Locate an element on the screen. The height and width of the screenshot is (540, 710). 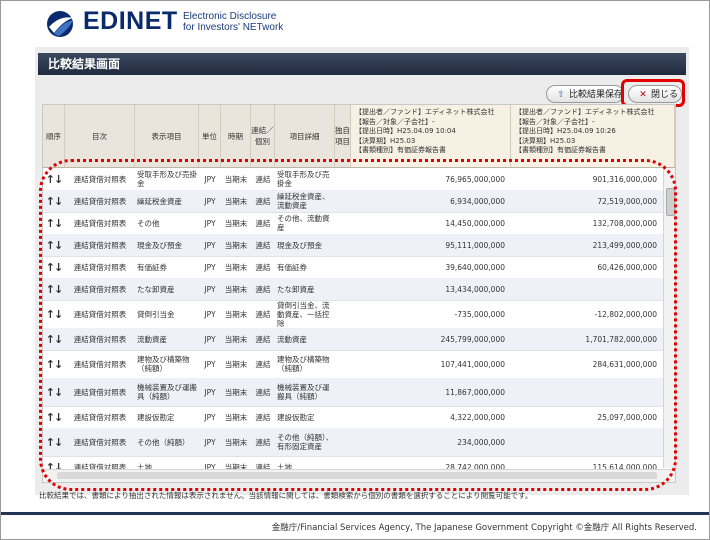
upload-icon: ⇧ is located at coordinates (561, 95).